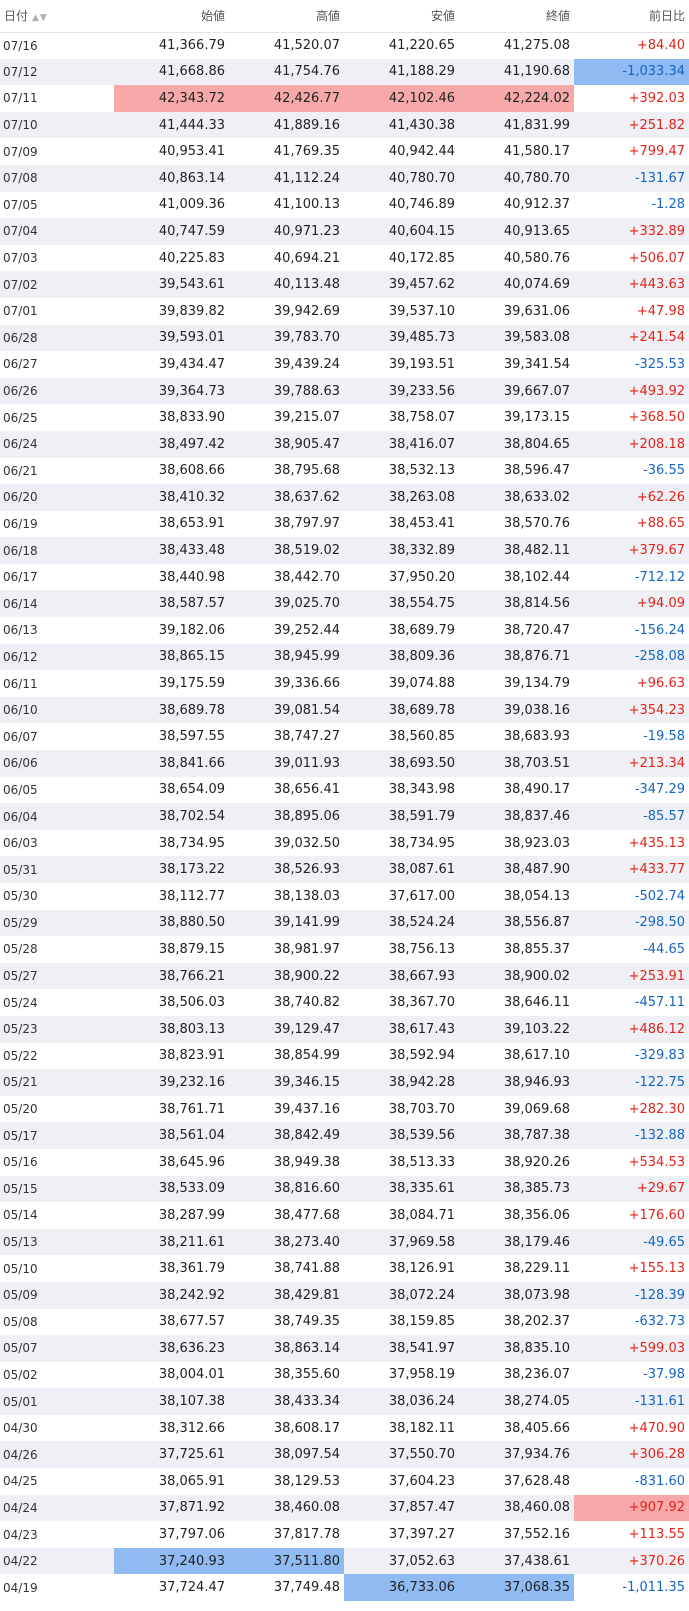 The height and width of the screenshot is (1611, 689). Describe the element at coordinates (57, 284) in the screenshot. I see `cell-date: 07/02` at that location.